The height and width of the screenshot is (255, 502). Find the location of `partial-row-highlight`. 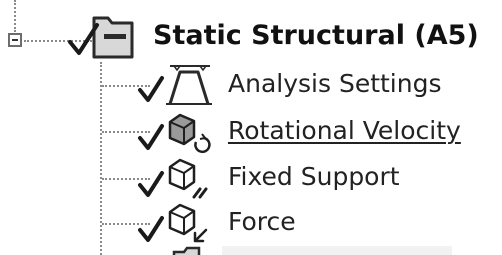

partial-row-highlight is located at coordinates (337, 250).